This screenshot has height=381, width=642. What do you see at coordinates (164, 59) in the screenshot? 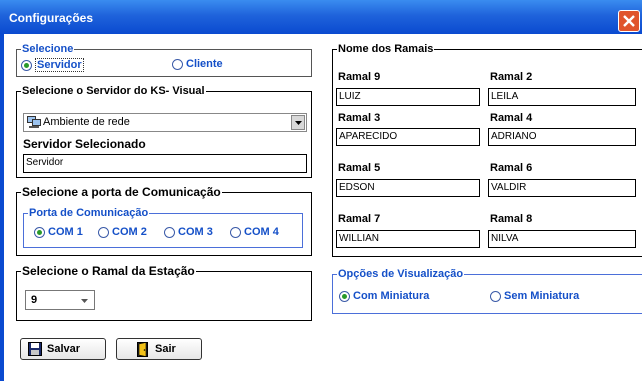
I see `selecione-group: Selecione Servidor Cliente` at bounding box center [164, 59].